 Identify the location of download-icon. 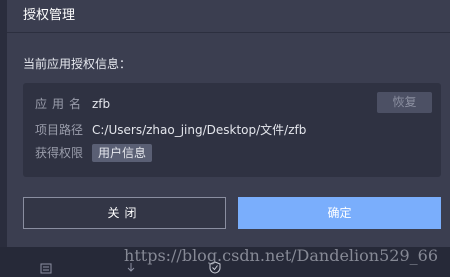
(131, 270).